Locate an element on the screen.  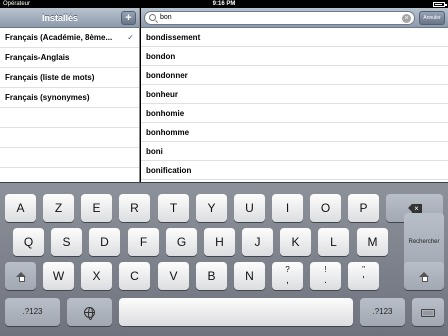
key: O is located at coordinates (325, 208).